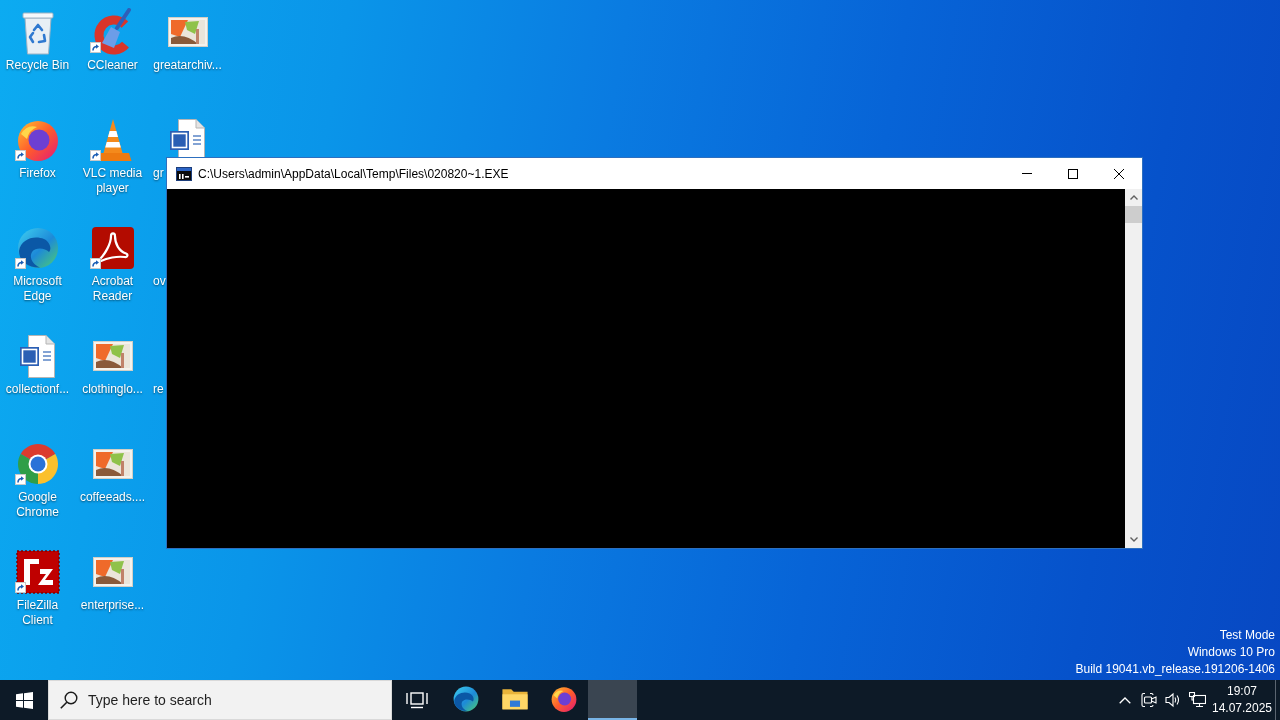  Describe the element at coordinates (1027, 173) in the screenshot. I see `minimize-icon` at that location.